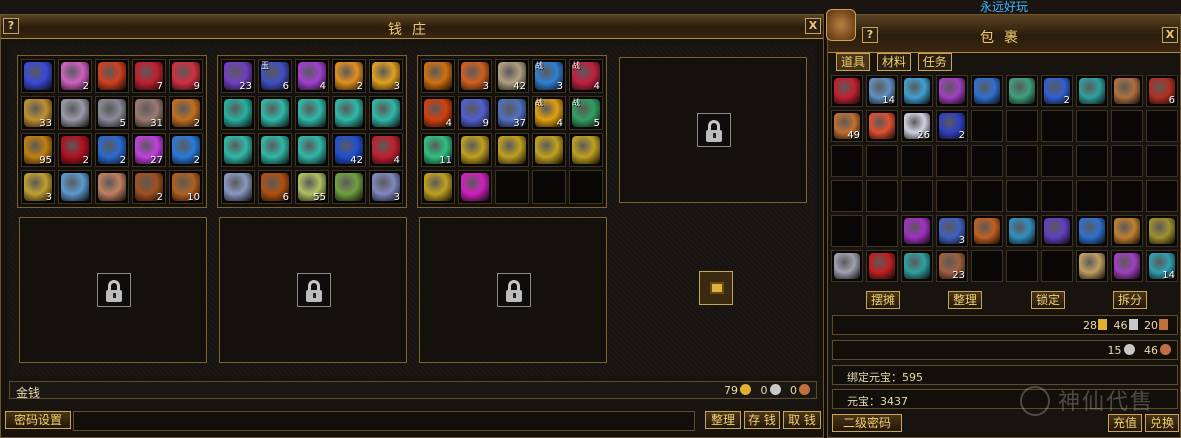 The width and height of the screenshot is (1181, 438). Describe the element at coordinates (952, 231) in the screenshot. I see `bag-slot: 3` at that location.